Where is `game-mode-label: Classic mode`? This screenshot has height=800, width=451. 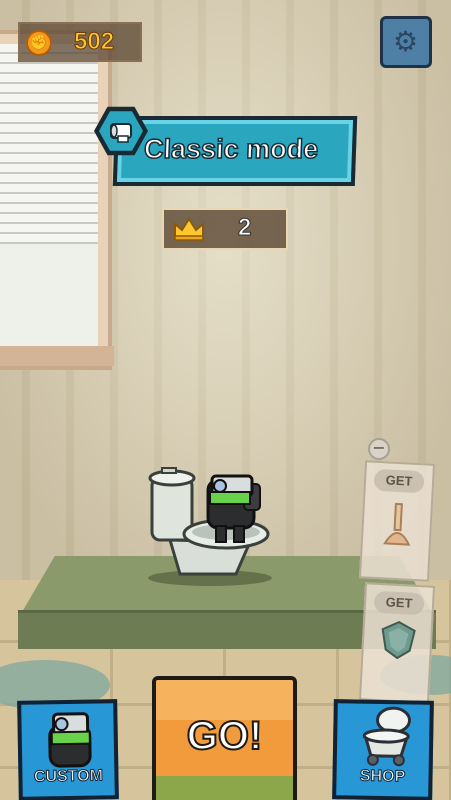
game-mode-label: Classic mode is located at coordinates (231, 149).